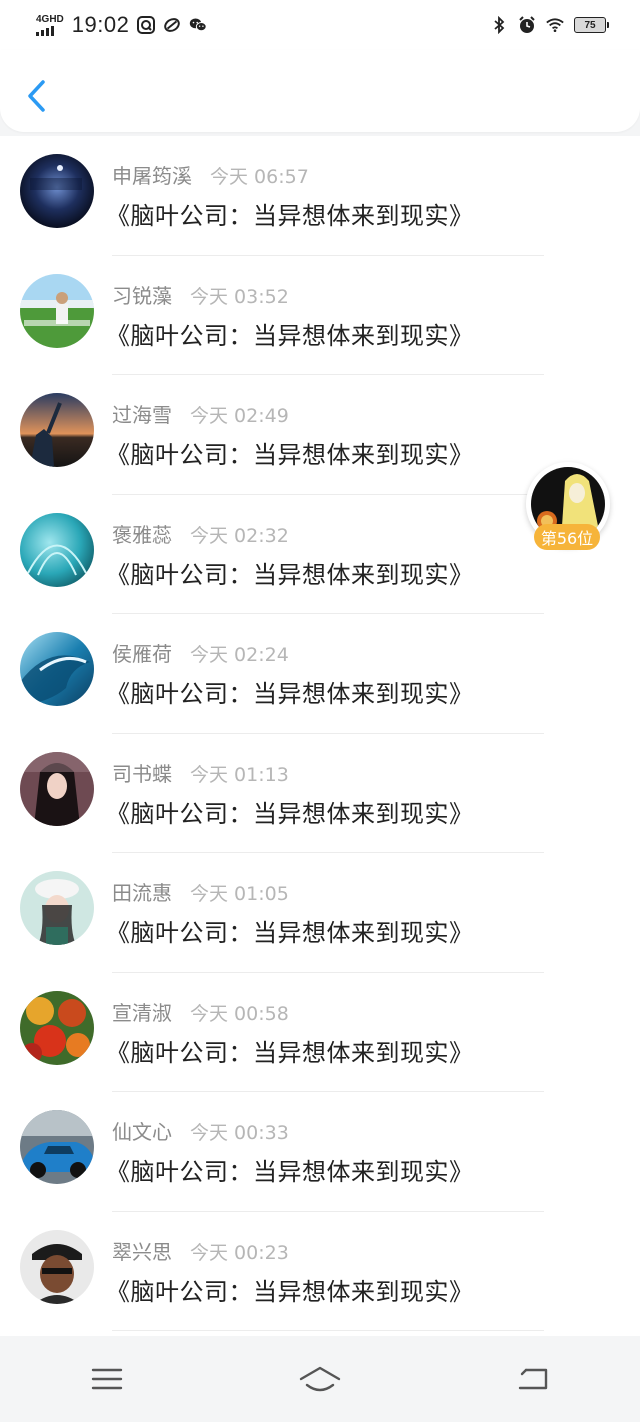 Image resolution: width=640 pixels, height=1422 pixels. I want to click on top-header, so click(320, 91).